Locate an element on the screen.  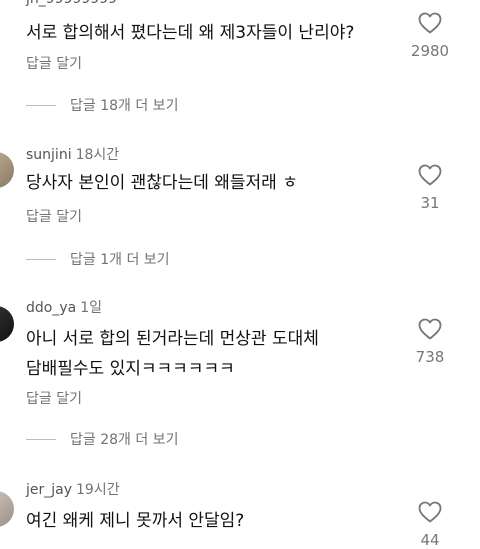
comment-meta: jer_jay 19시간 is located at coordinates (73, 489).